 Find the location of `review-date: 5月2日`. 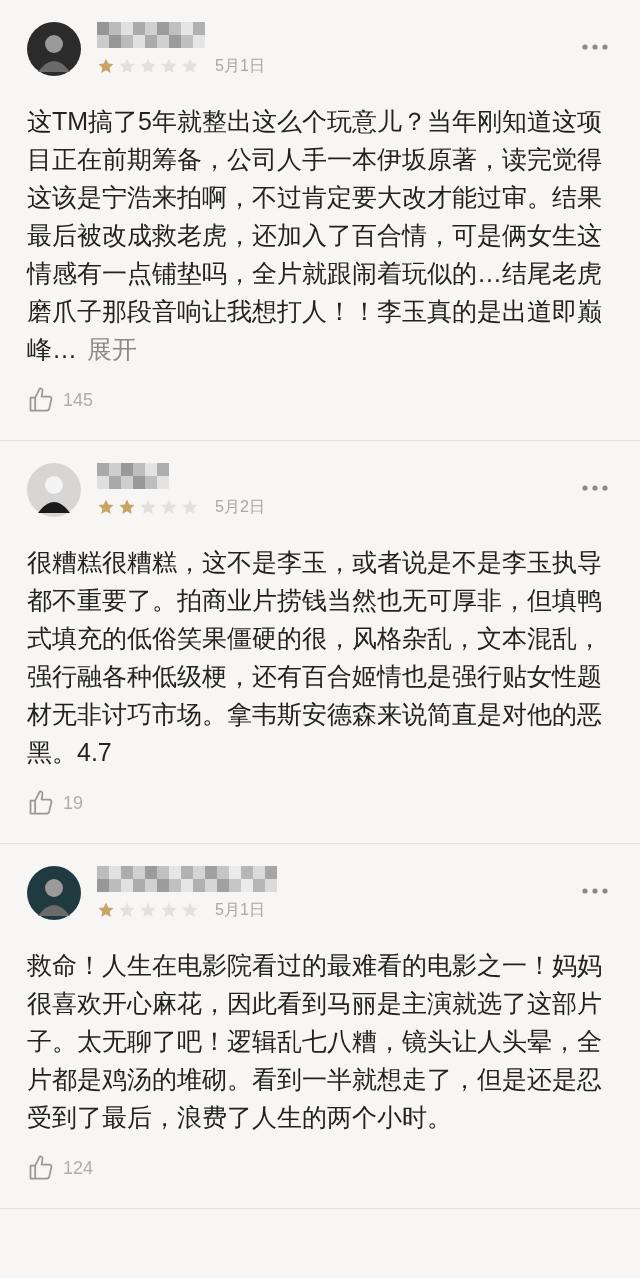

review-date: 5月2日 is located at coordinates (240, 507).